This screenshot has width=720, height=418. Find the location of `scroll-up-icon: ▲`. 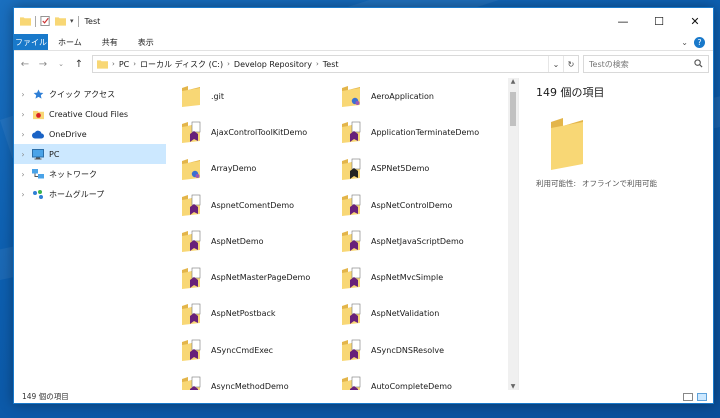

scroll-up-icon: ▲ is located at coordinates (513, 81).